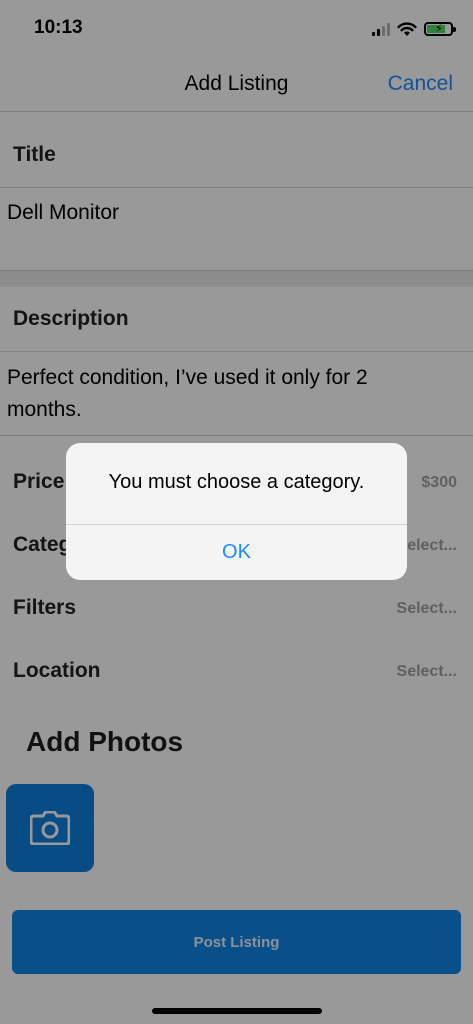 This screenshot has width=473, height=1024. Describe the element at coordinates (236, 482) in the screenshot. I see `alert-message: You must choose a category.` at that location.